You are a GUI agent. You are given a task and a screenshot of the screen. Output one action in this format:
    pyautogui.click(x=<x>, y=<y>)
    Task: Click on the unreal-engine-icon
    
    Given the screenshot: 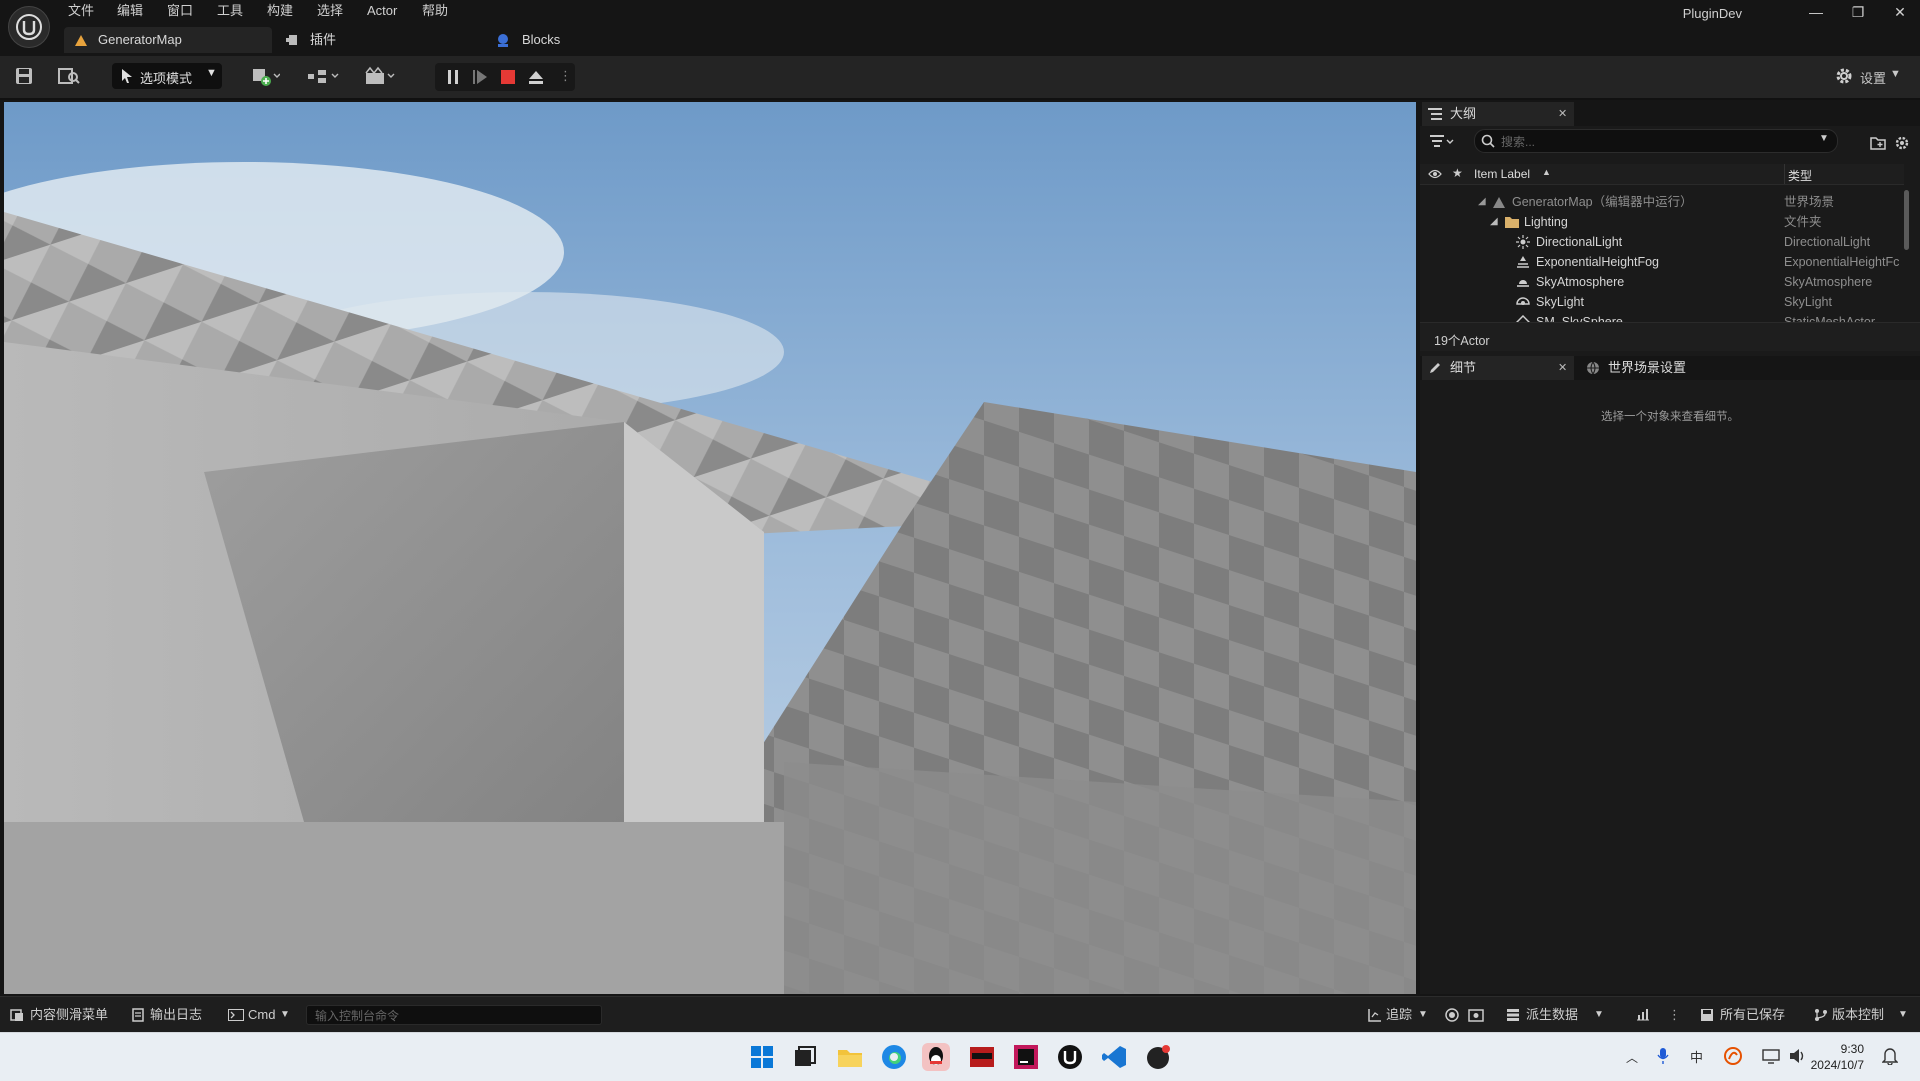 What is the action you would take?
    pyautogui.click(x=1070, y=1057)
    